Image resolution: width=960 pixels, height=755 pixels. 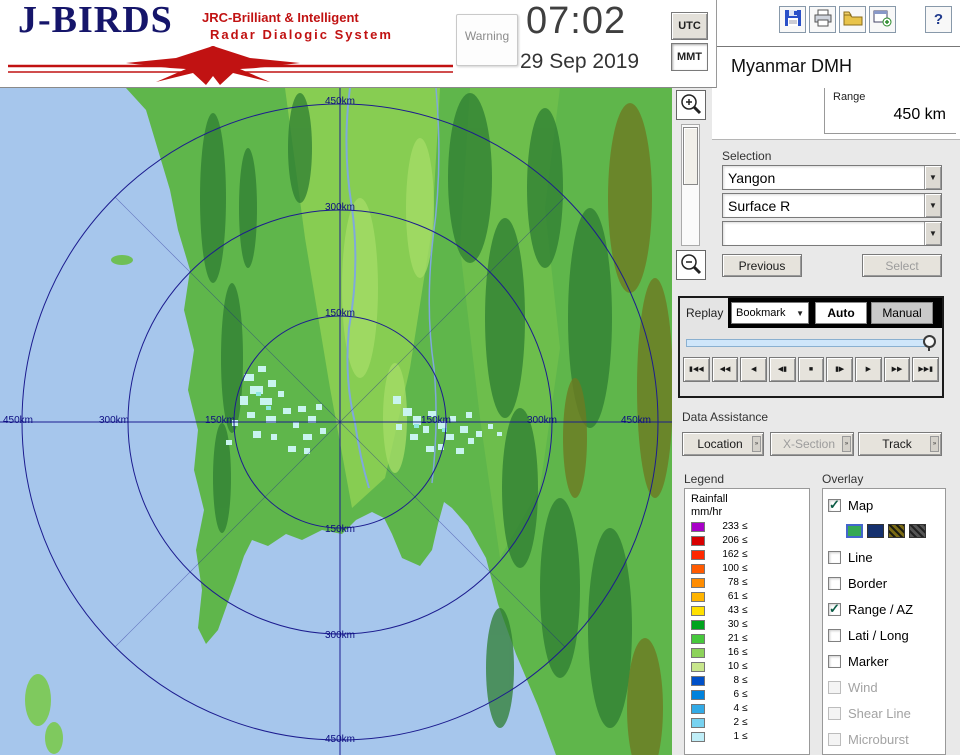 What do you see at coordinates (707, 512) in the screenshot?
I see `legend-unit-line2: mm/hr` at bounding box center [707, 512].